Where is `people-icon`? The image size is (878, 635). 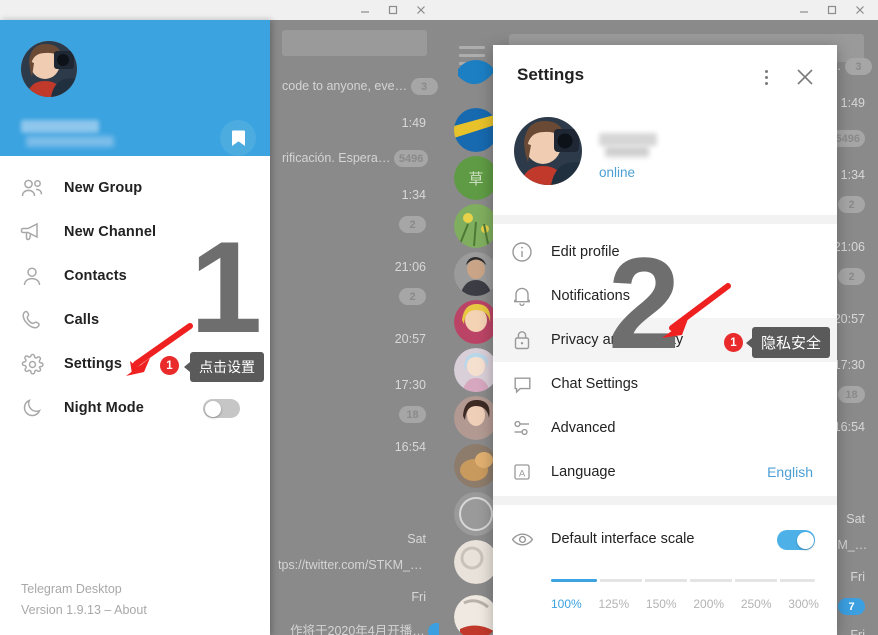 people-icon is located at coordinates (32, 188).